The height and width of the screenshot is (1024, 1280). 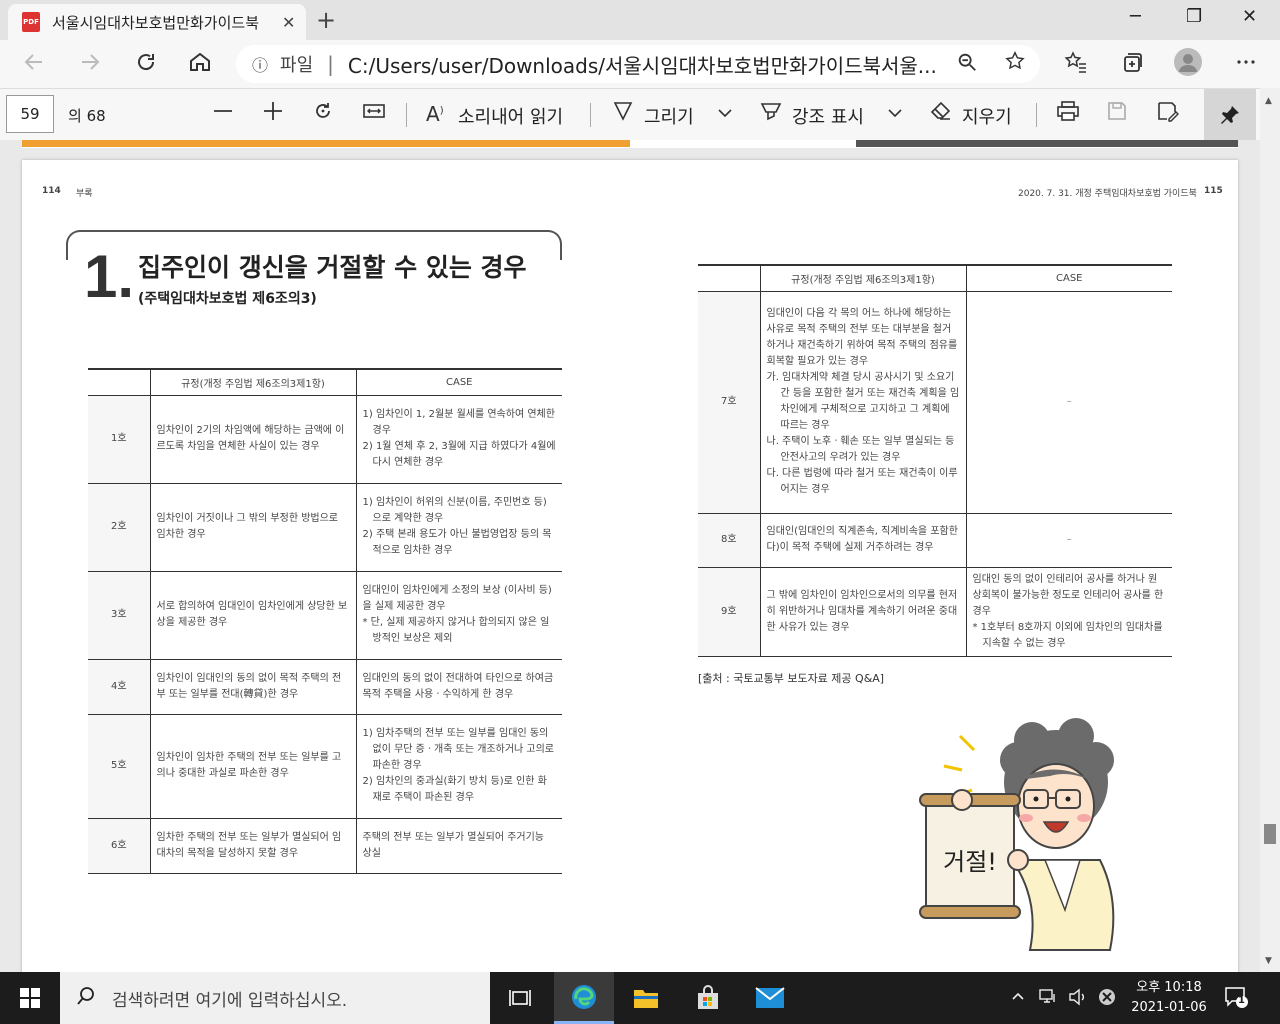 I want to click on collections-button, so click(x=1132, y=65).